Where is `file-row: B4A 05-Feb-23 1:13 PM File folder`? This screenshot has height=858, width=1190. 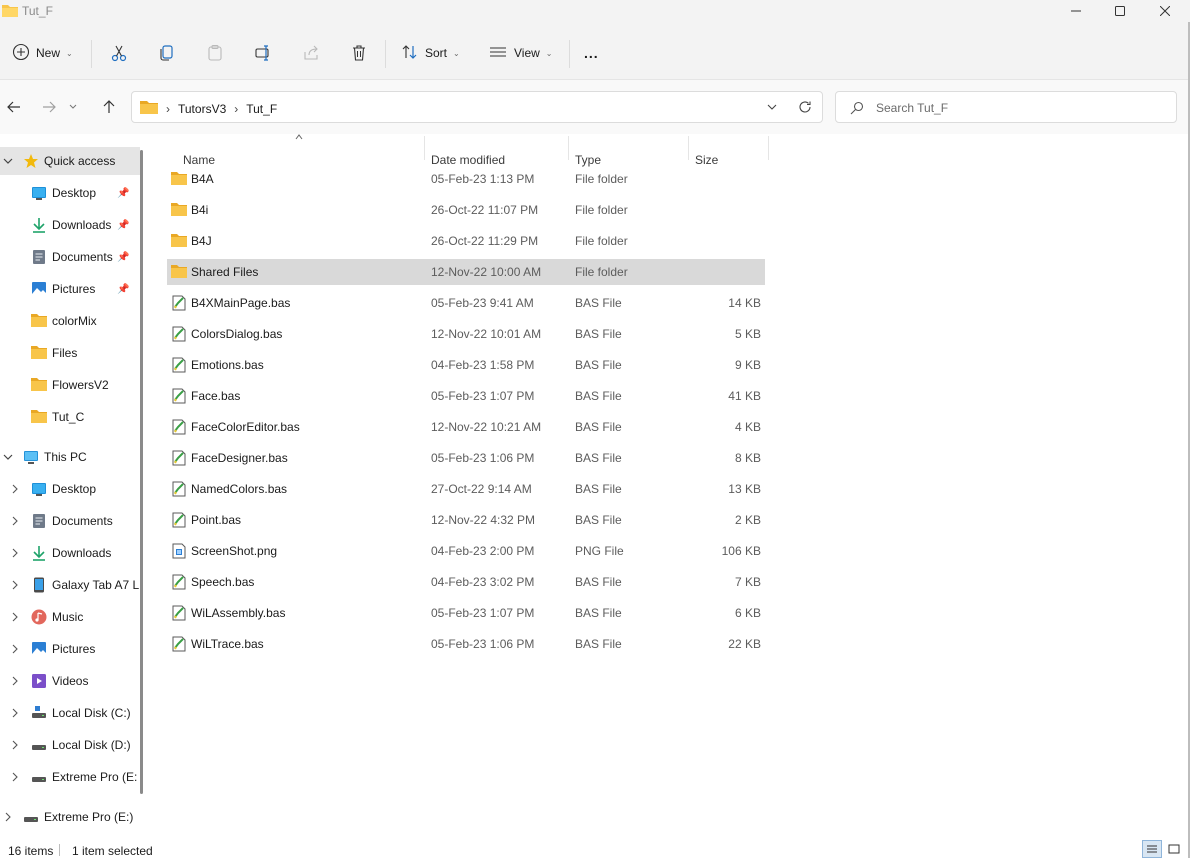 file-row: B4A 05-Feb-23 1:13 PM File folder is located at coordinates (466, 179).